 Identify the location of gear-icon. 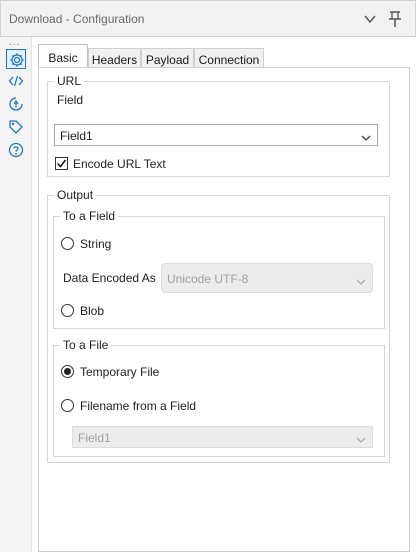
(16, 59).